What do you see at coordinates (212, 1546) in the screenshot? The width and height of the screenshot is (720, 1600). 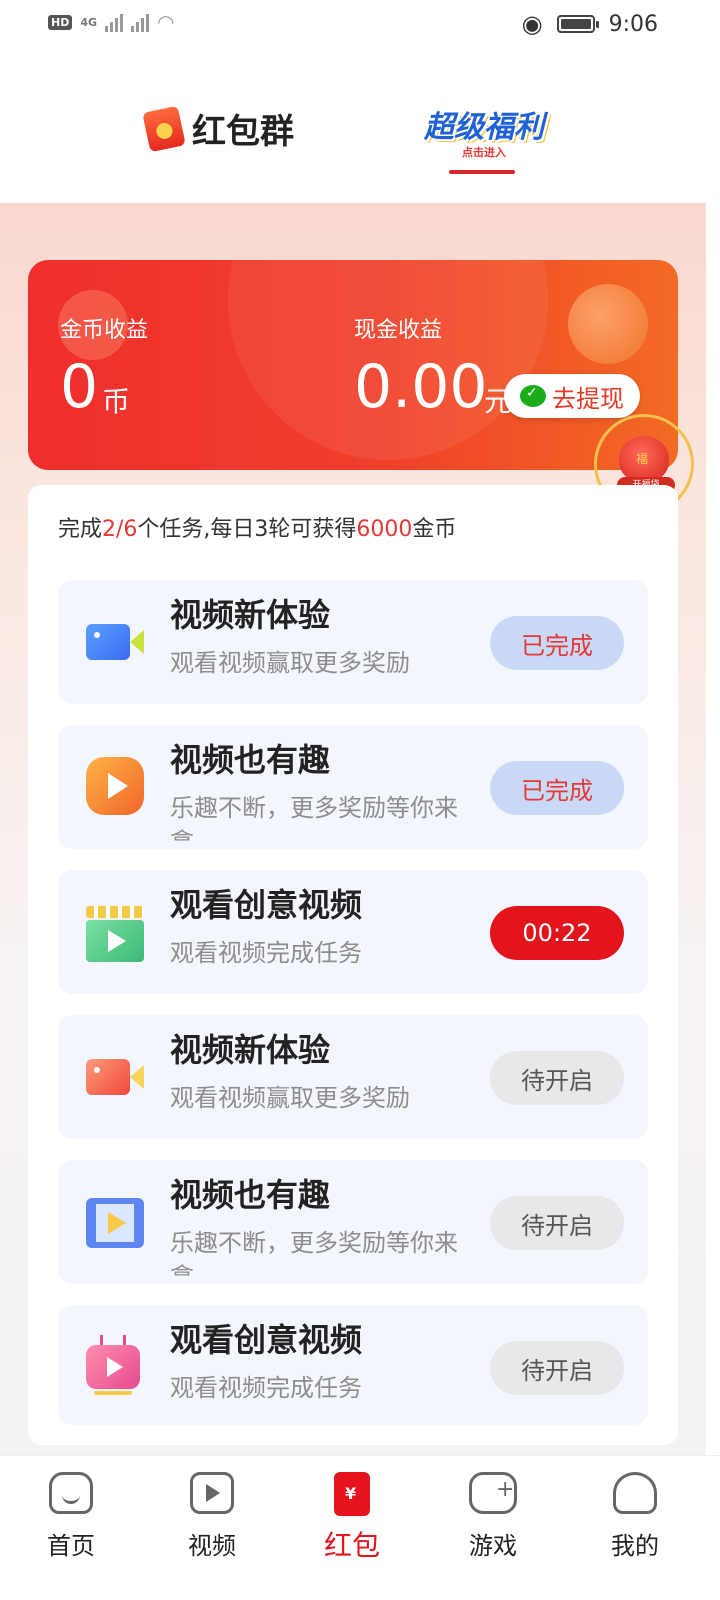 I see `nav-video-label: 视频` at bounding box center [212, 1546].